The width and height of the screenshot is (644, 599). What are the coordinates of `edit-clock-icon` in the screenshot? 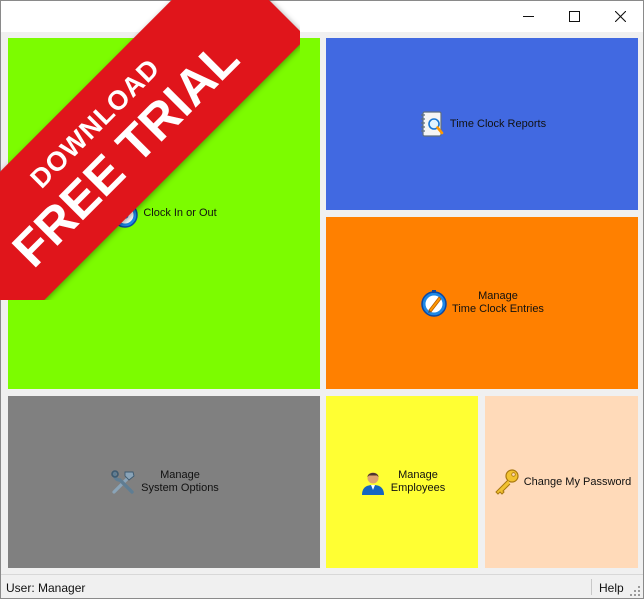 It's located at (434, 303).